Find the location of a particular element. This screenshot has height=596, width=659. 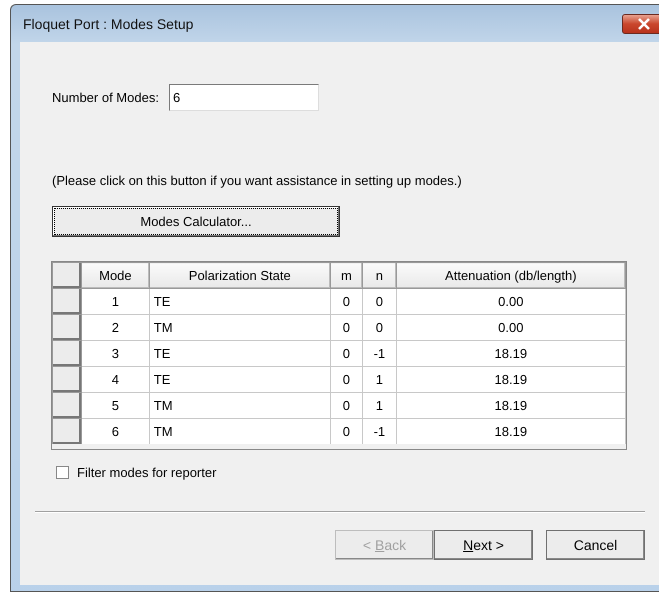

table-cell: 3 is located at coordinates (116, 353).